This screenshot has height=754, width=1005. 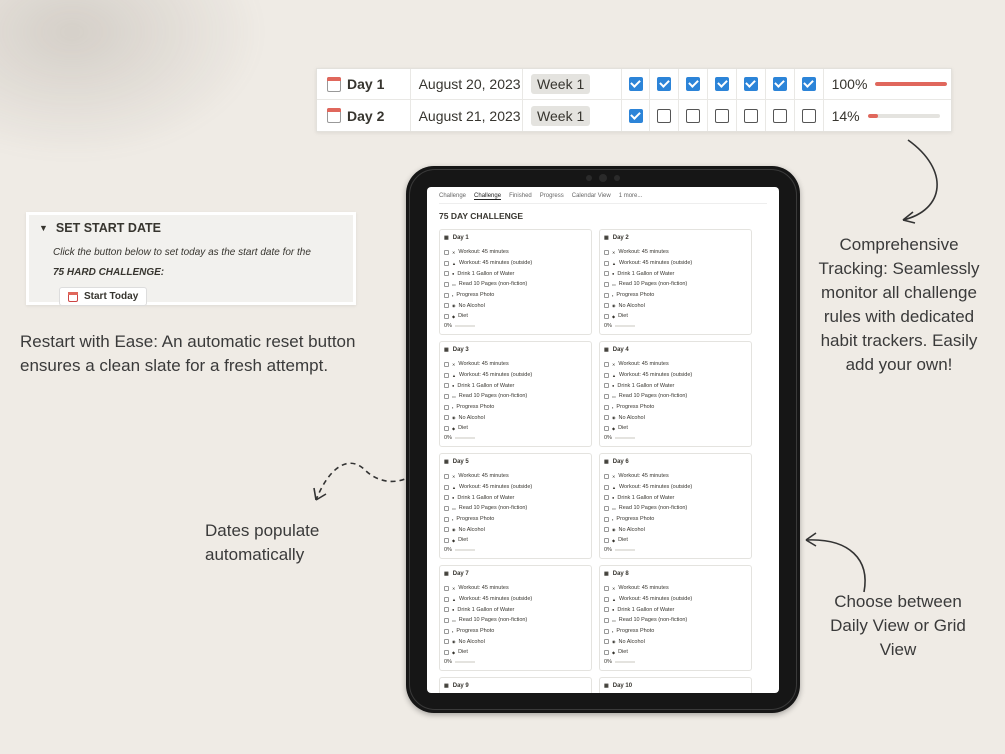 What do you see at coordinates (635, 295) in the screenshot?
I see `habit-label: Progress Photo` at bounding box center [635, 295].